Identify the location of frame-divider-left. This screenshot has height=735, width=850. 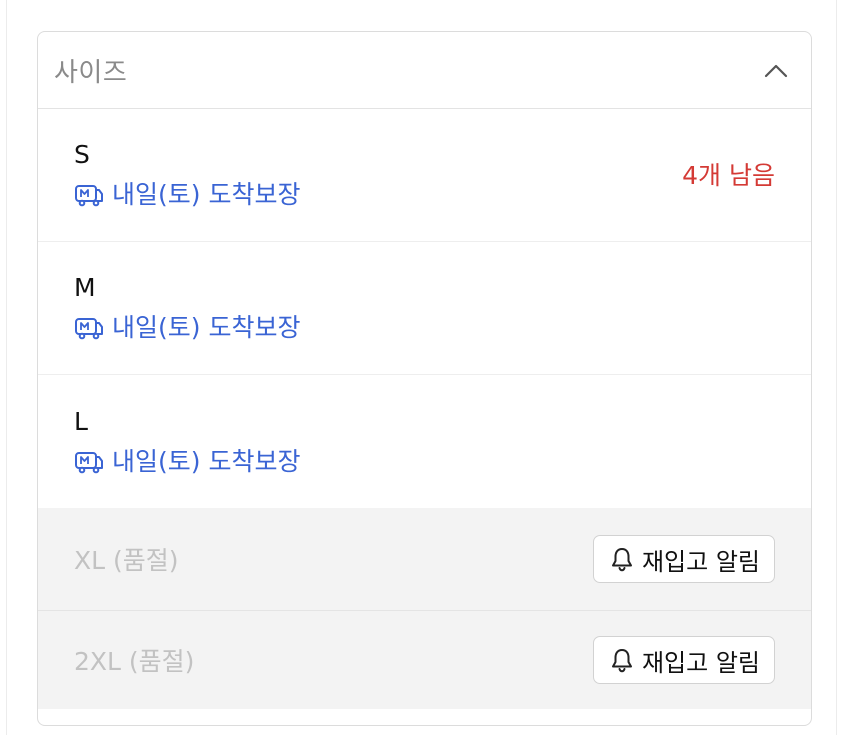
(6, 367).